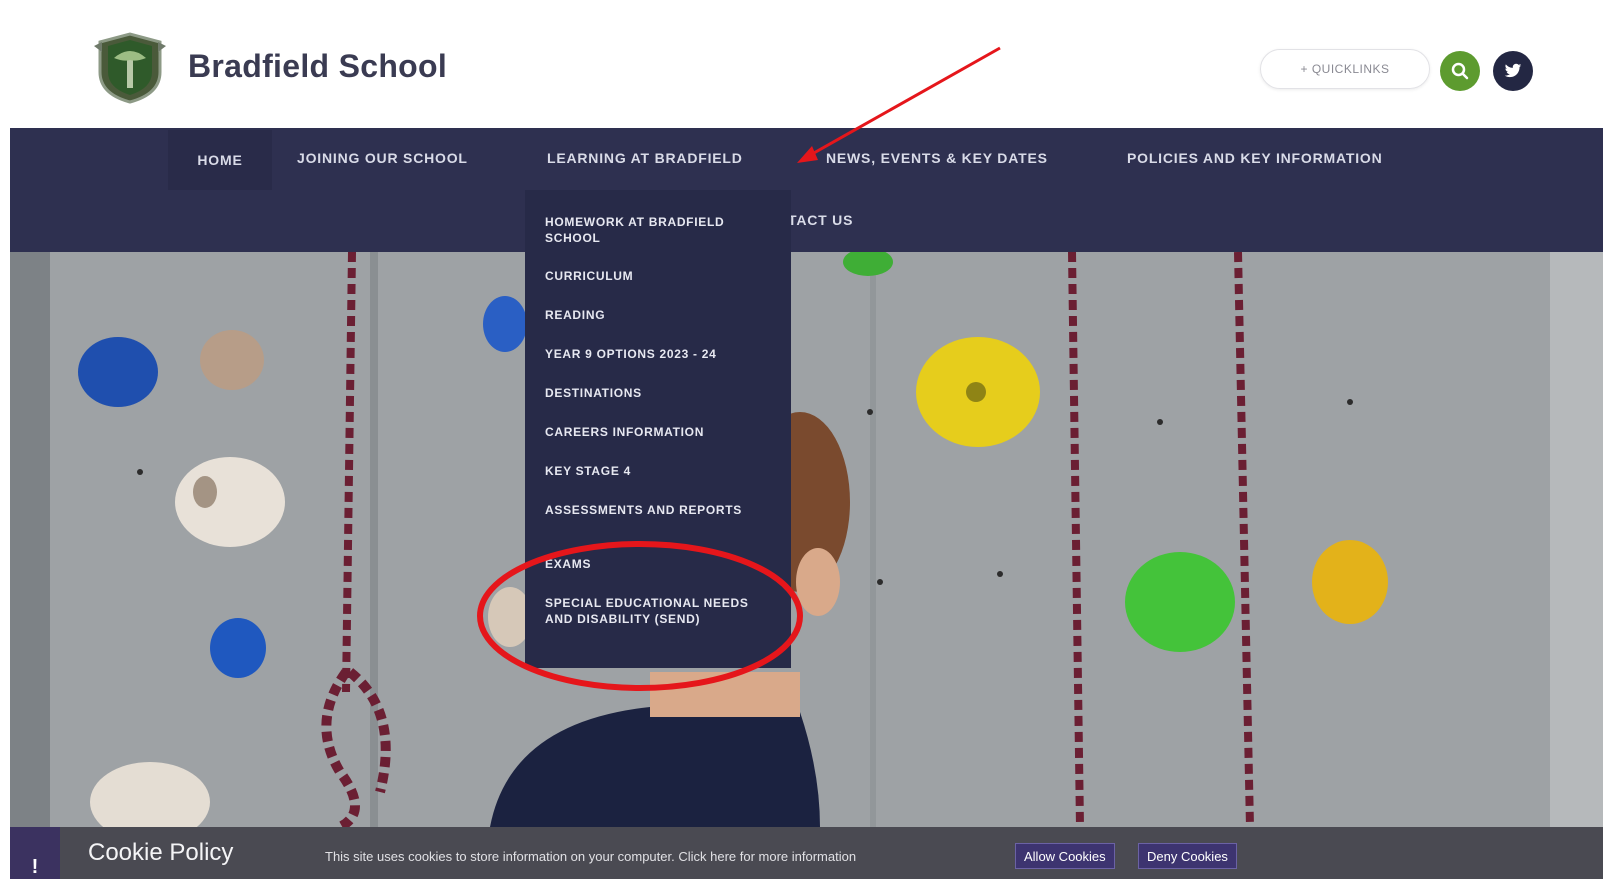 The width and height of the screenshot is (1603, 879). What do you see at coordinates (660, 315) in the screenshot?
I see `dropdown-item-reading: READING` at bounding box center [660, 315].